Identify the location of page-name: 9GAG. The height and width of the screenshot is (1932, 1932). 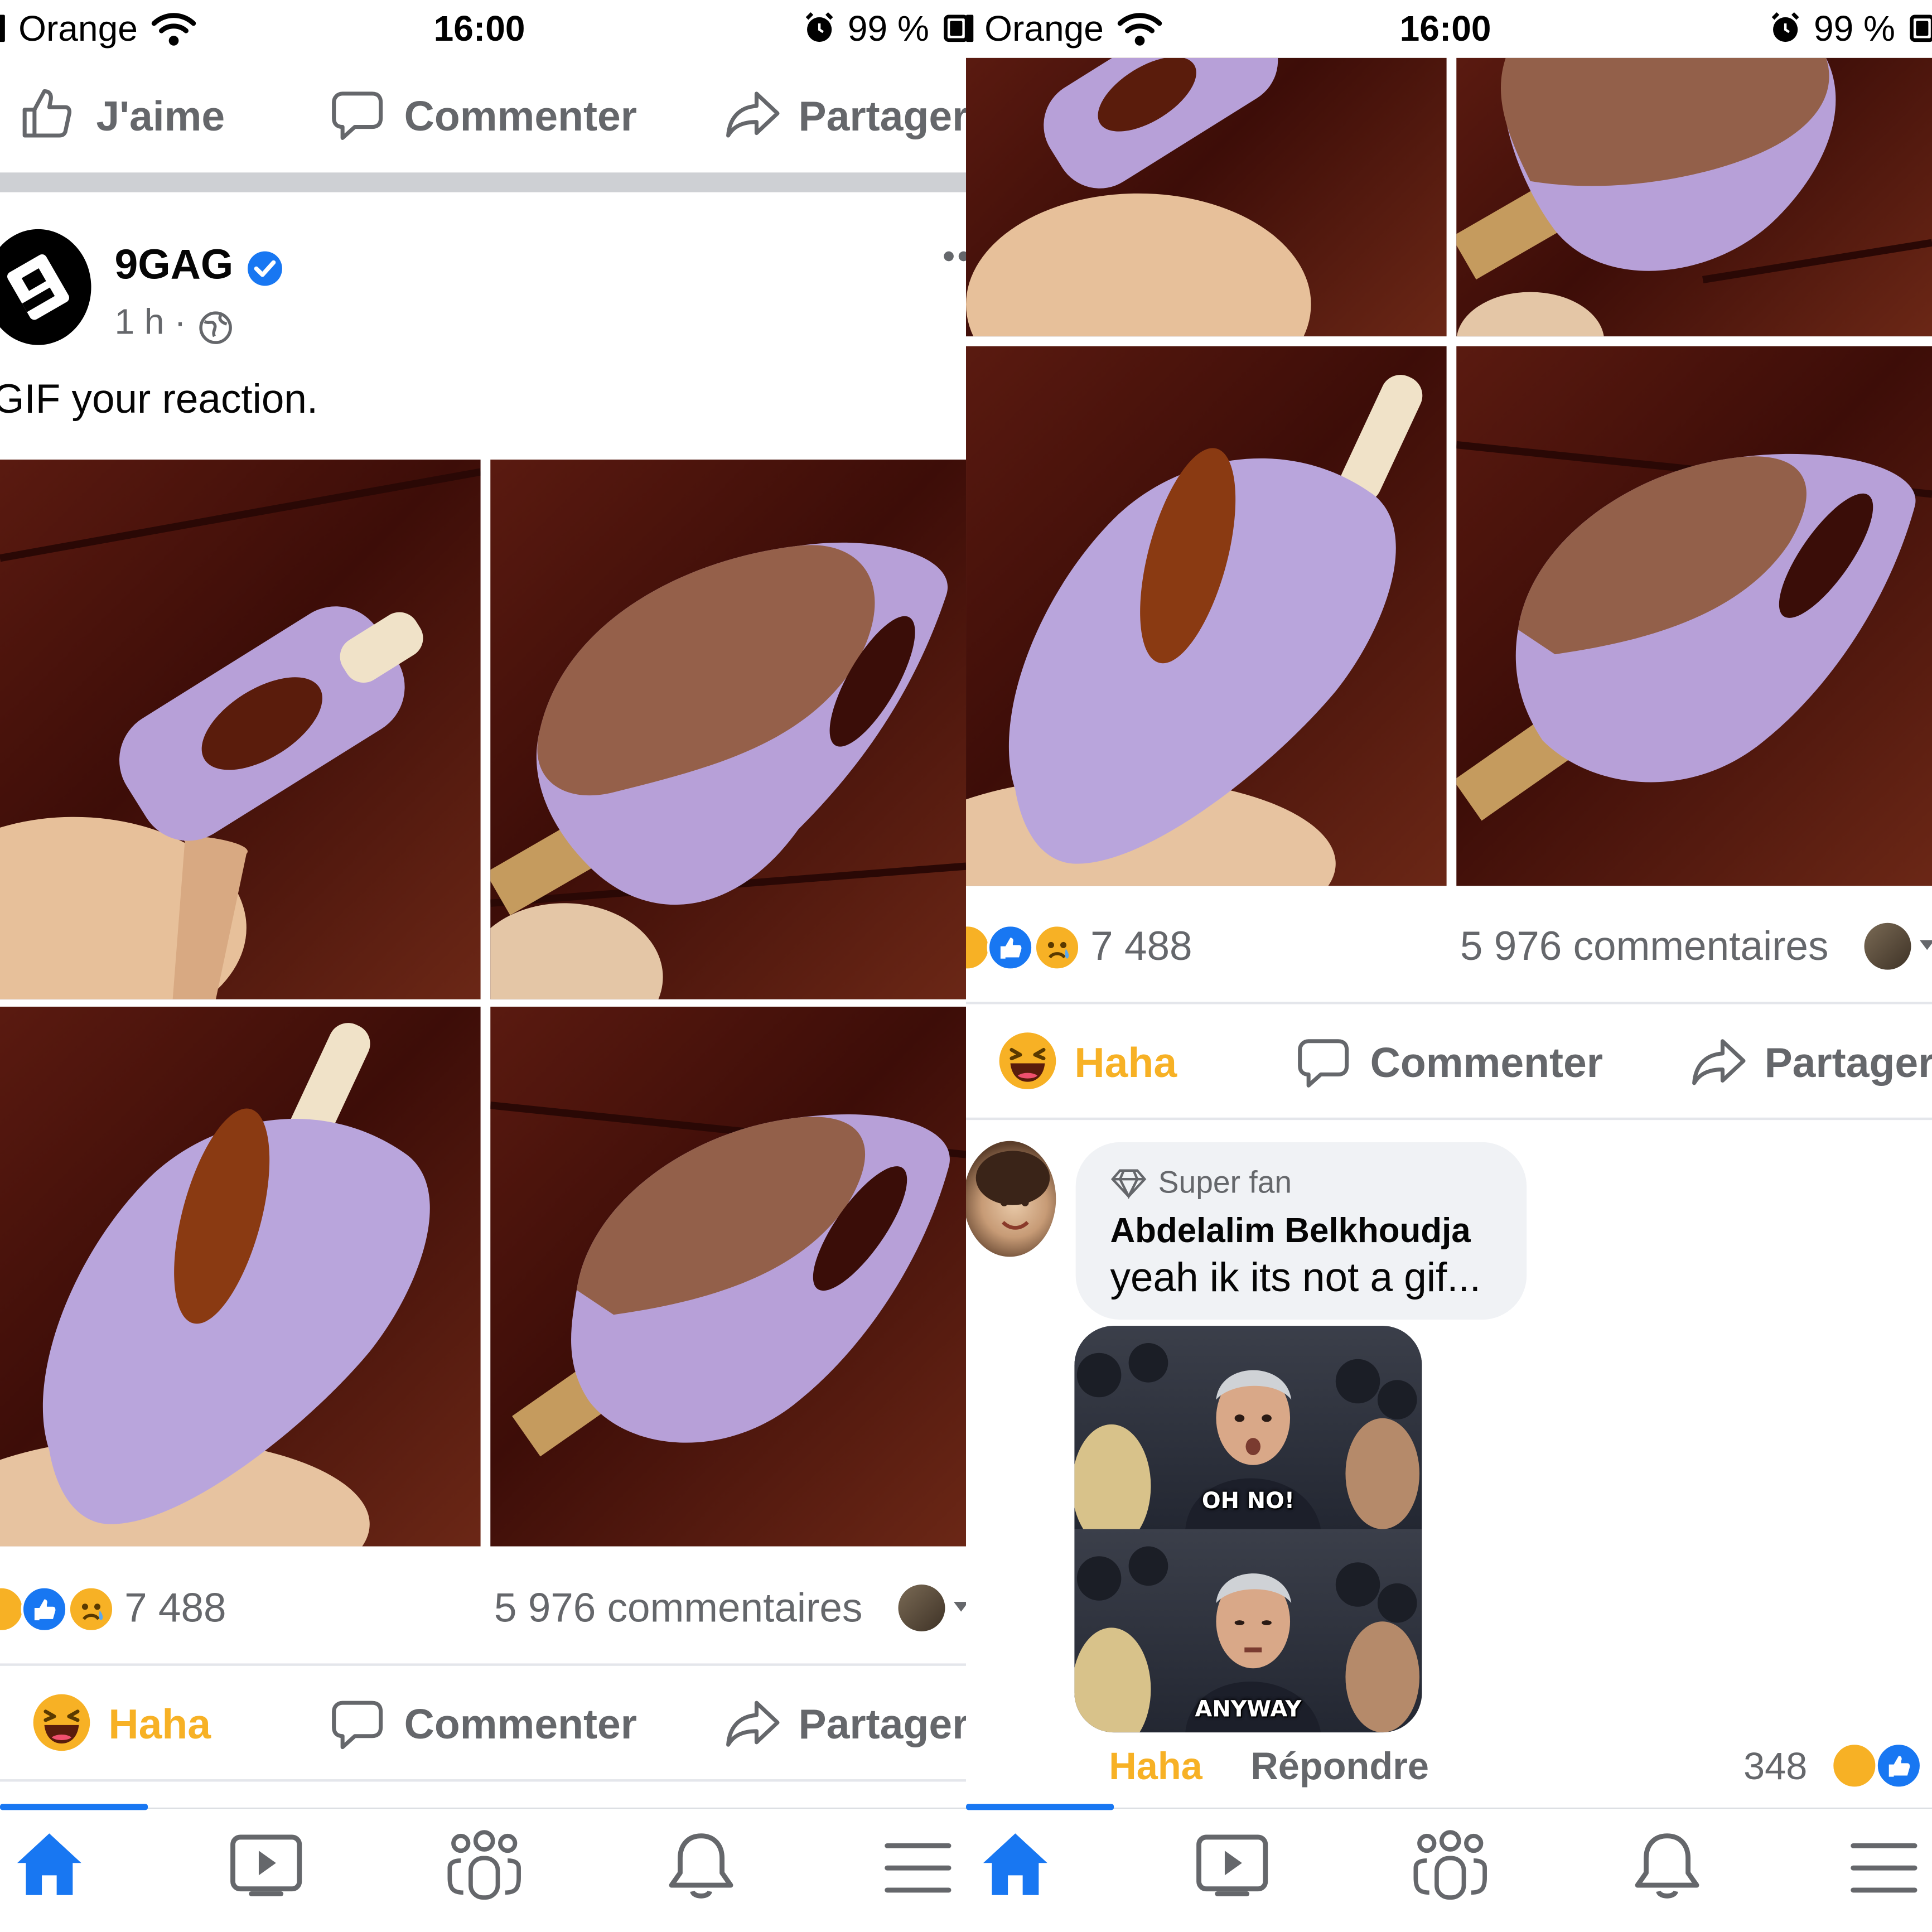
(173, 265).